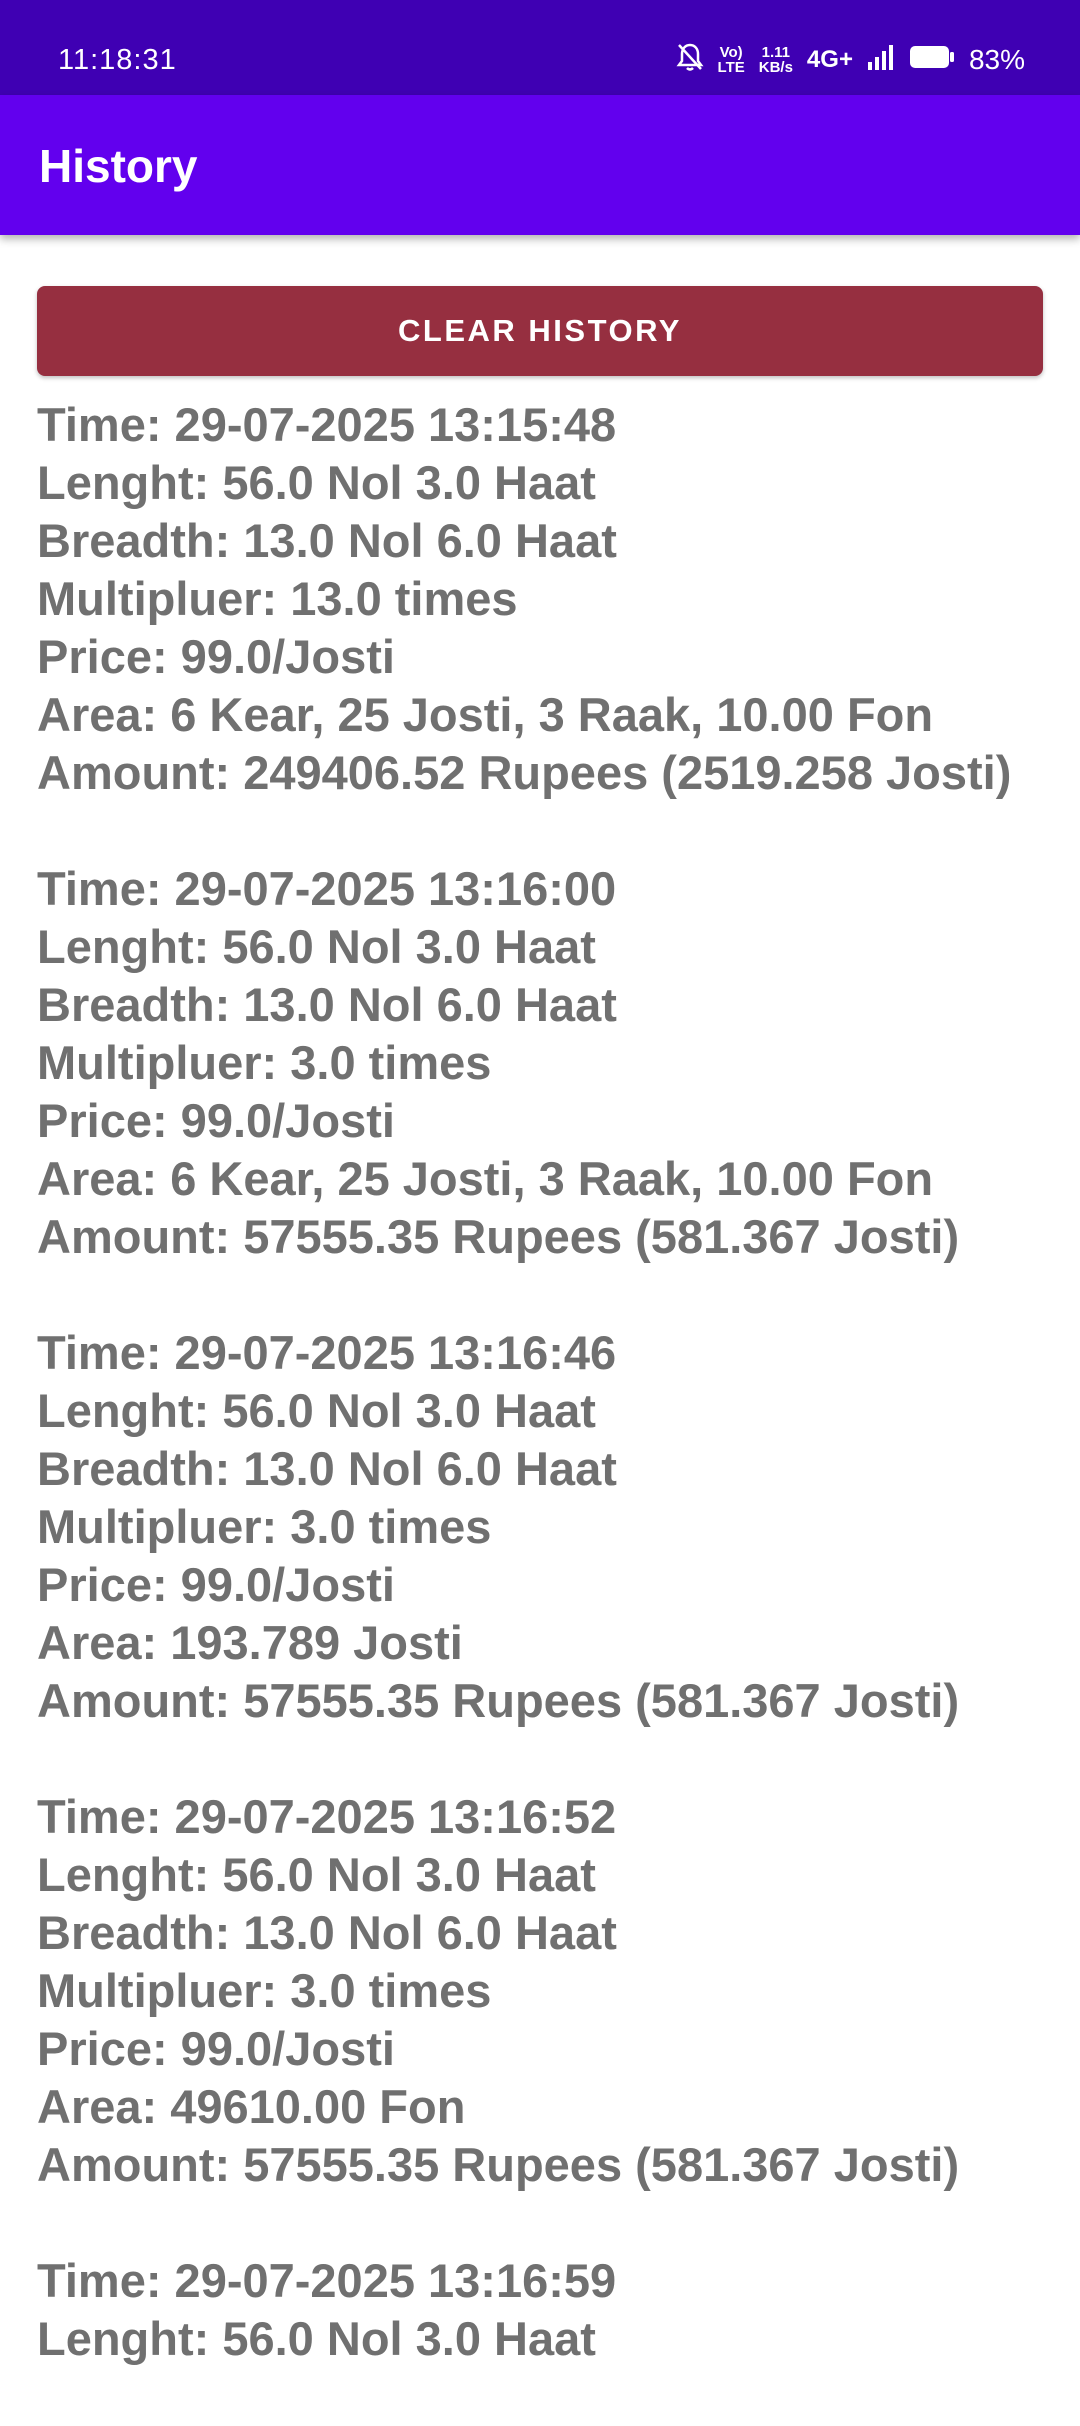  Describe the element at coordinates (932, 60) in the screenshot. I see `battery-icon` at that location.